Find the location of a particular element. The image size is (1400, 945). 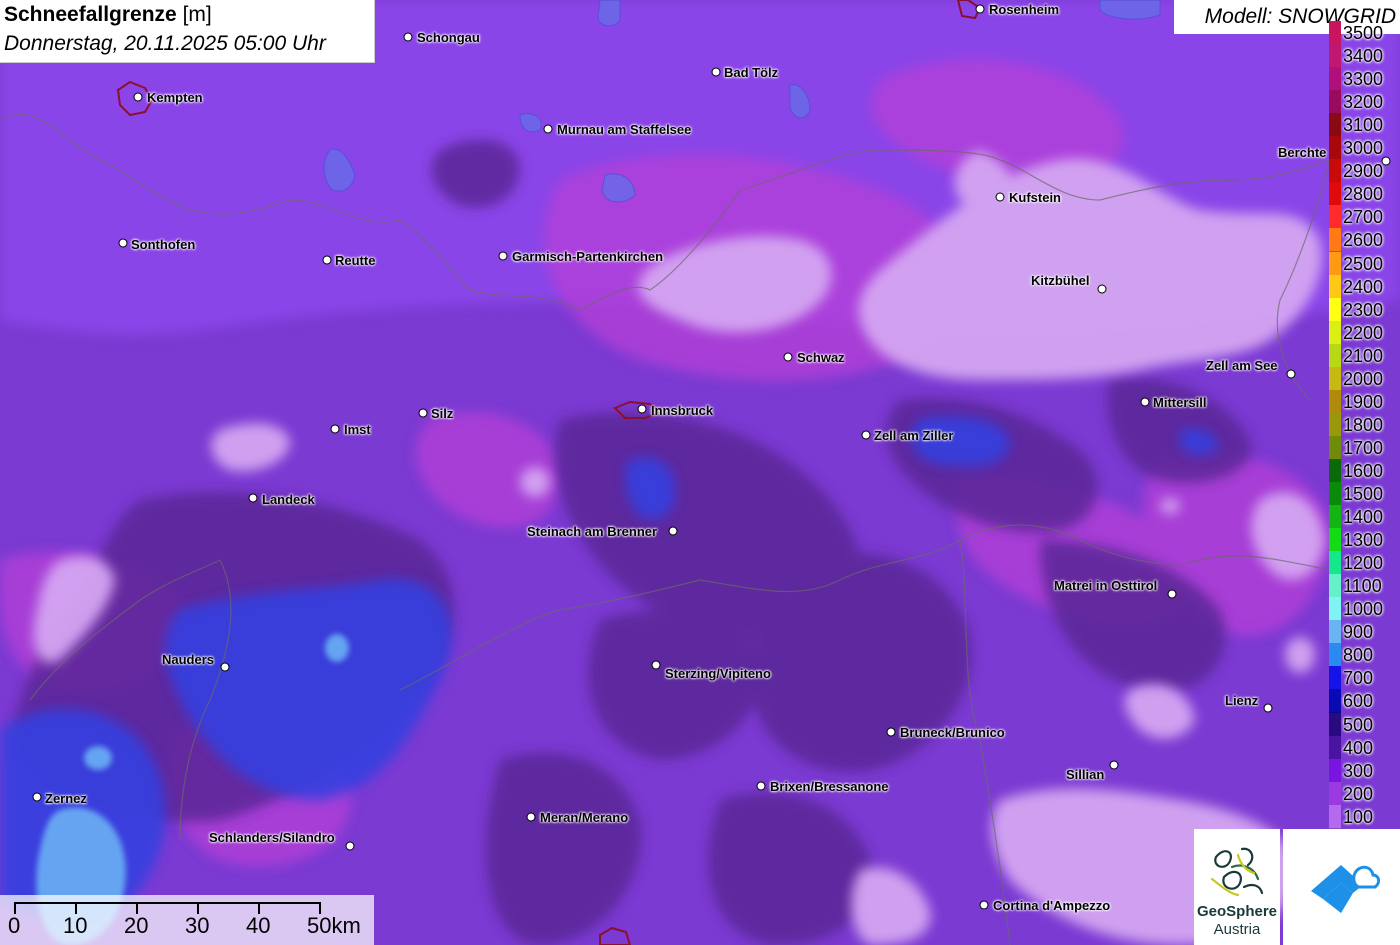

scale-label: 30 is located at coordinates (197, 925).